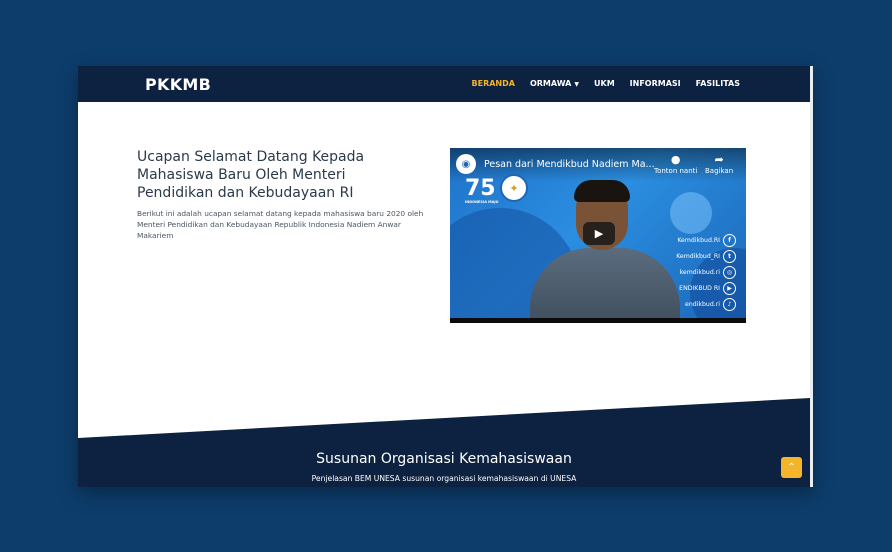  What do you see at coordinates (550, 83) in the screenshot?
I see `nav-ormawa-label: ORMAWA` at bounding box center [550, 83].